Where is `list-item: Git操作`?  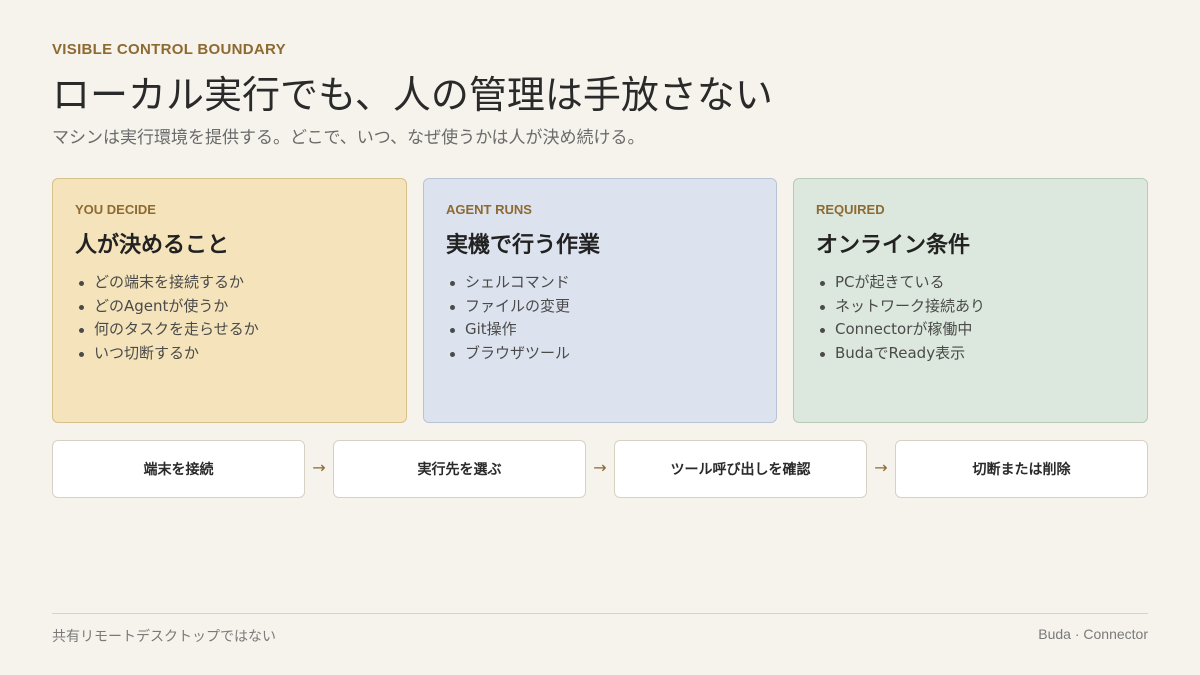 list-item: Git操作 is located at coordinates (600, 330).